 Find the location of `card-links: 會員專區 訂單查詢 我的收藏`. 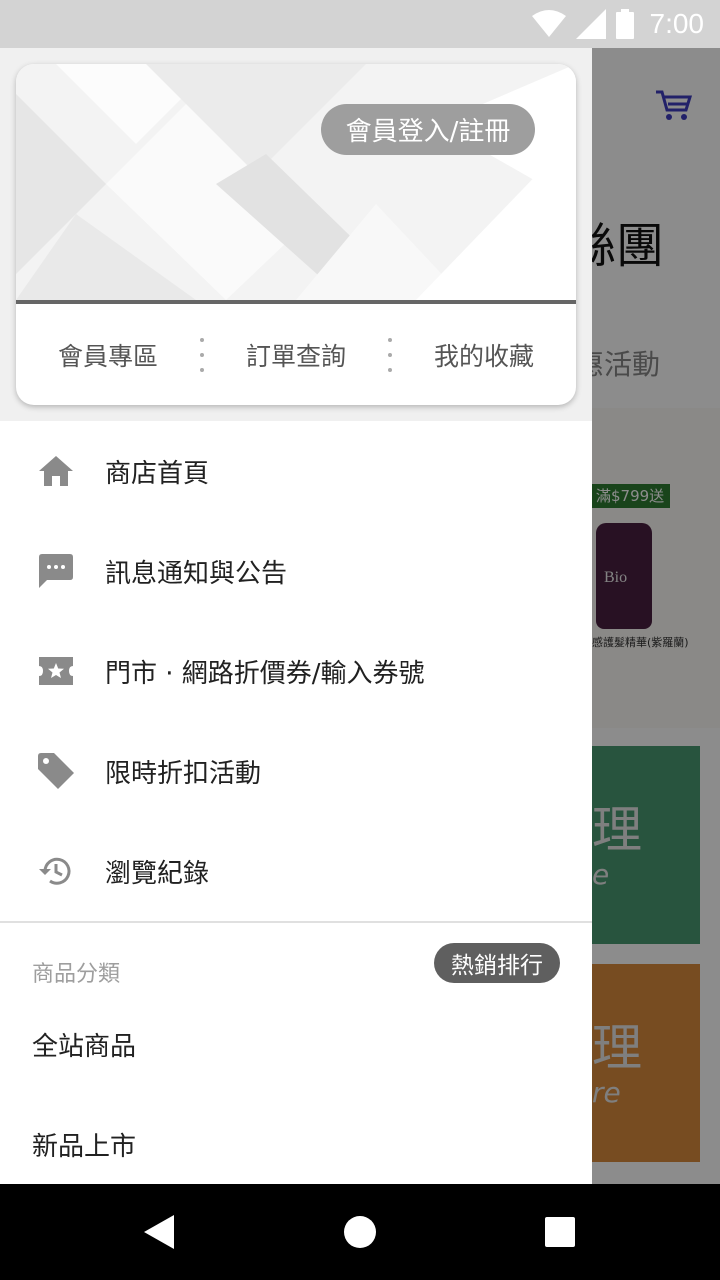

card-links: 會員專區 訂單查詢 我的收藏 is located at coordinates (296, 354).